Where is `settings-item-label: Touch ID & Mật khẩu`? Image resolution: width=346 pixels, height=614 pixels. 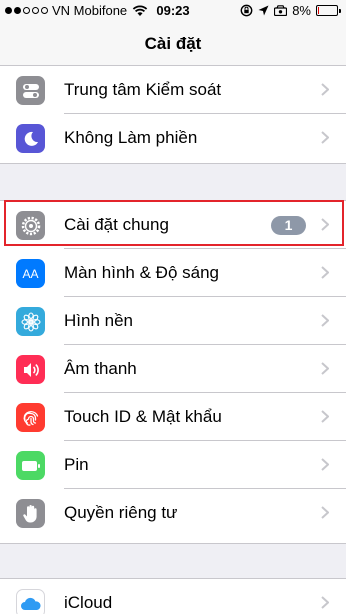
settings-item-label: Touch ID & Mật khẩu is located at coordinates (143, 416).